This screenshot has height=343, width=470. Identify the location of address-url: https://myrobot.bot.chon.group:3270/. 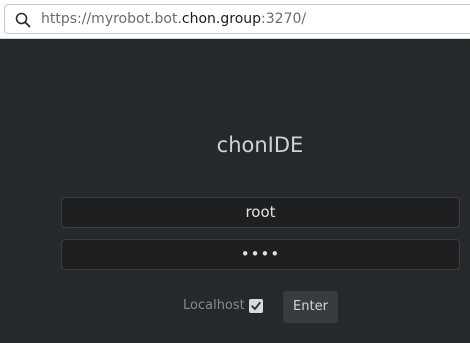
(173, 19).